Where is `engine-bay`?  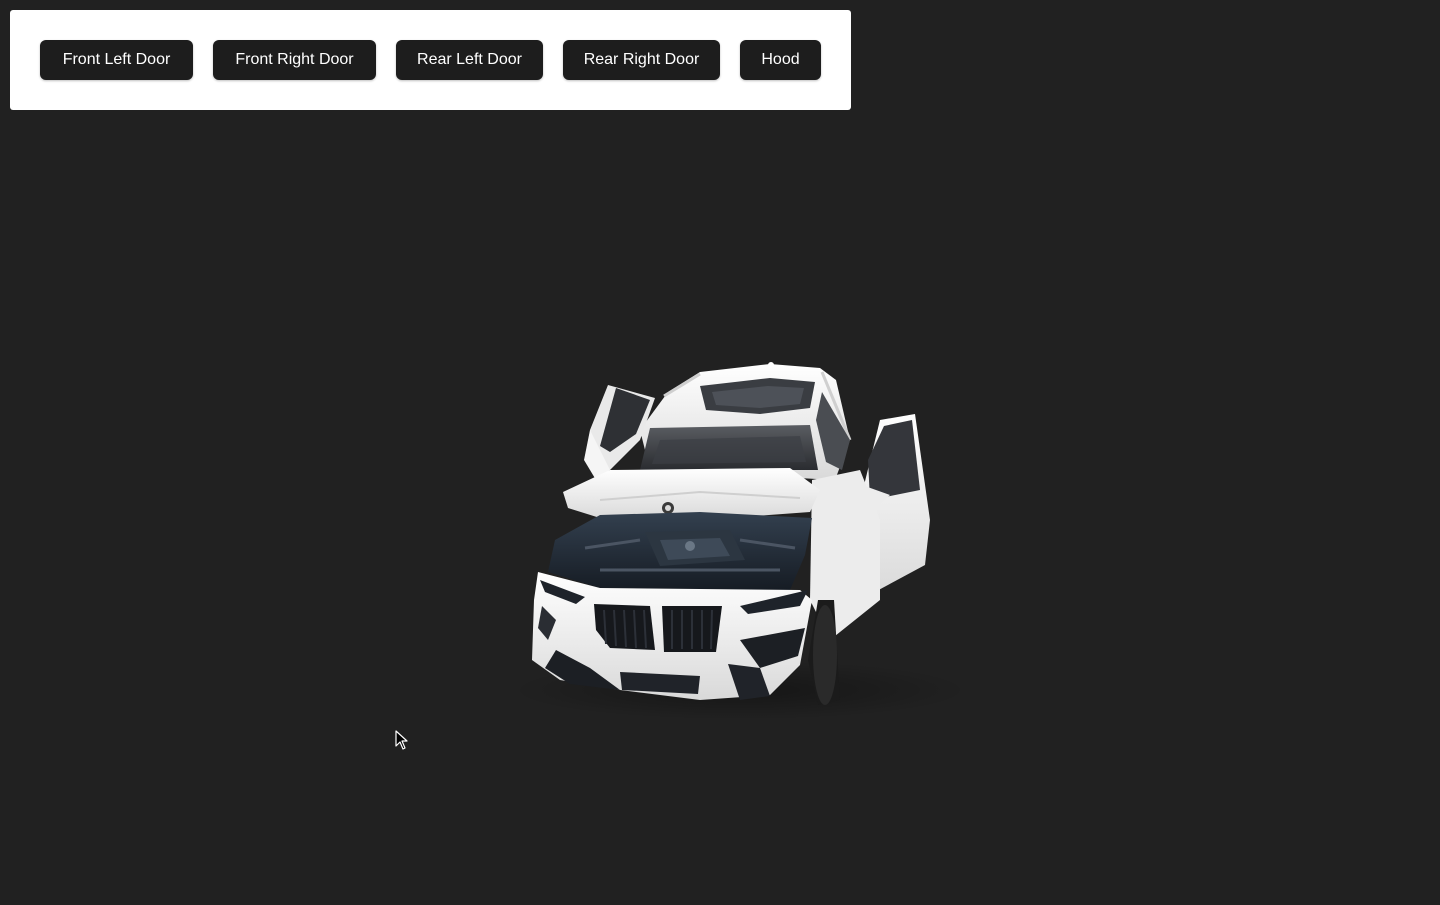 engine-bay is located at coordinates (680, 551).